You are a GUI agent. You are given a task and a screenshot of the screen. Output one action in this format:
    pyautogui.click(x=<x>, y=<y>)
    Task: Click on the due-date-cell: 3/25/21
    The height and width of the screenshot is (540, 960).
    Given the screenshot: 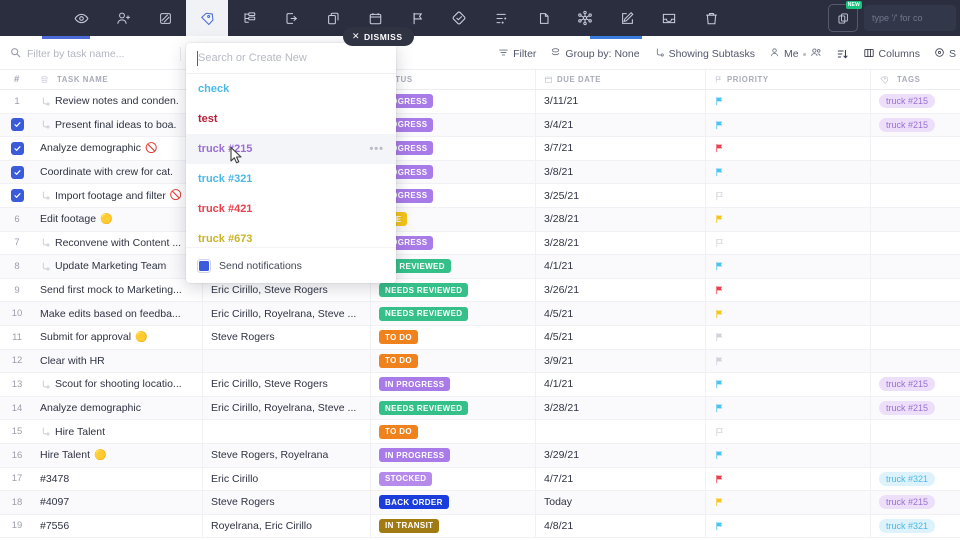 What is the action you would take?
    pyautogui.click(x=621, y=195)
    